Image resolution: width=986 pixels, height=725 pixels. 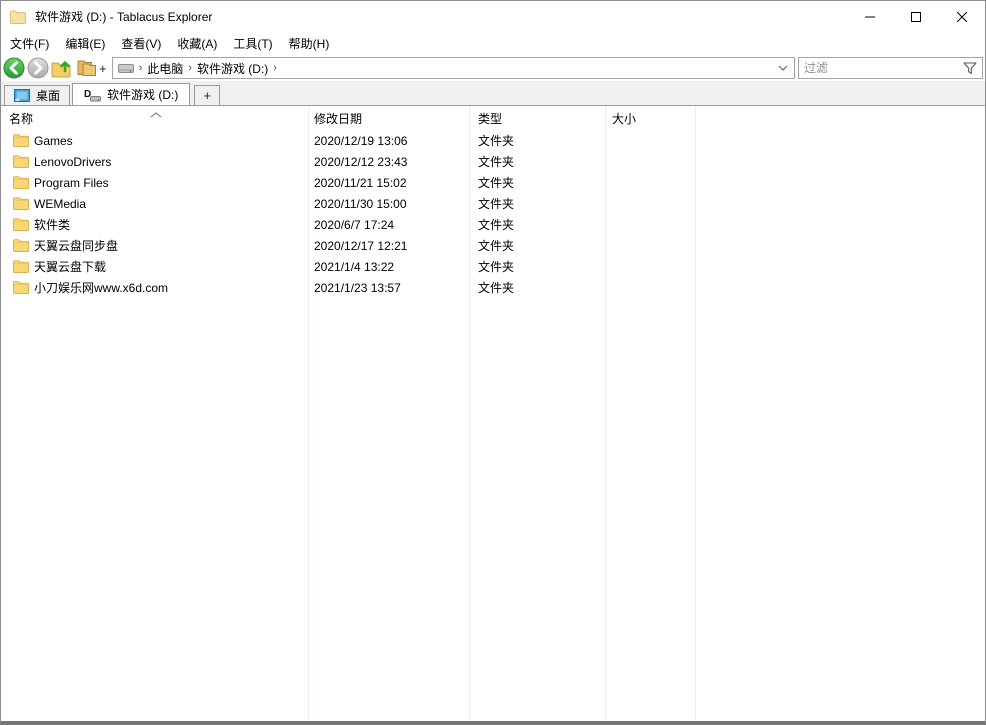 I want to click on navigation-toolbar: + › 此电脑 › 软件游戏 (D:) ›, so click(x=493, y=68).